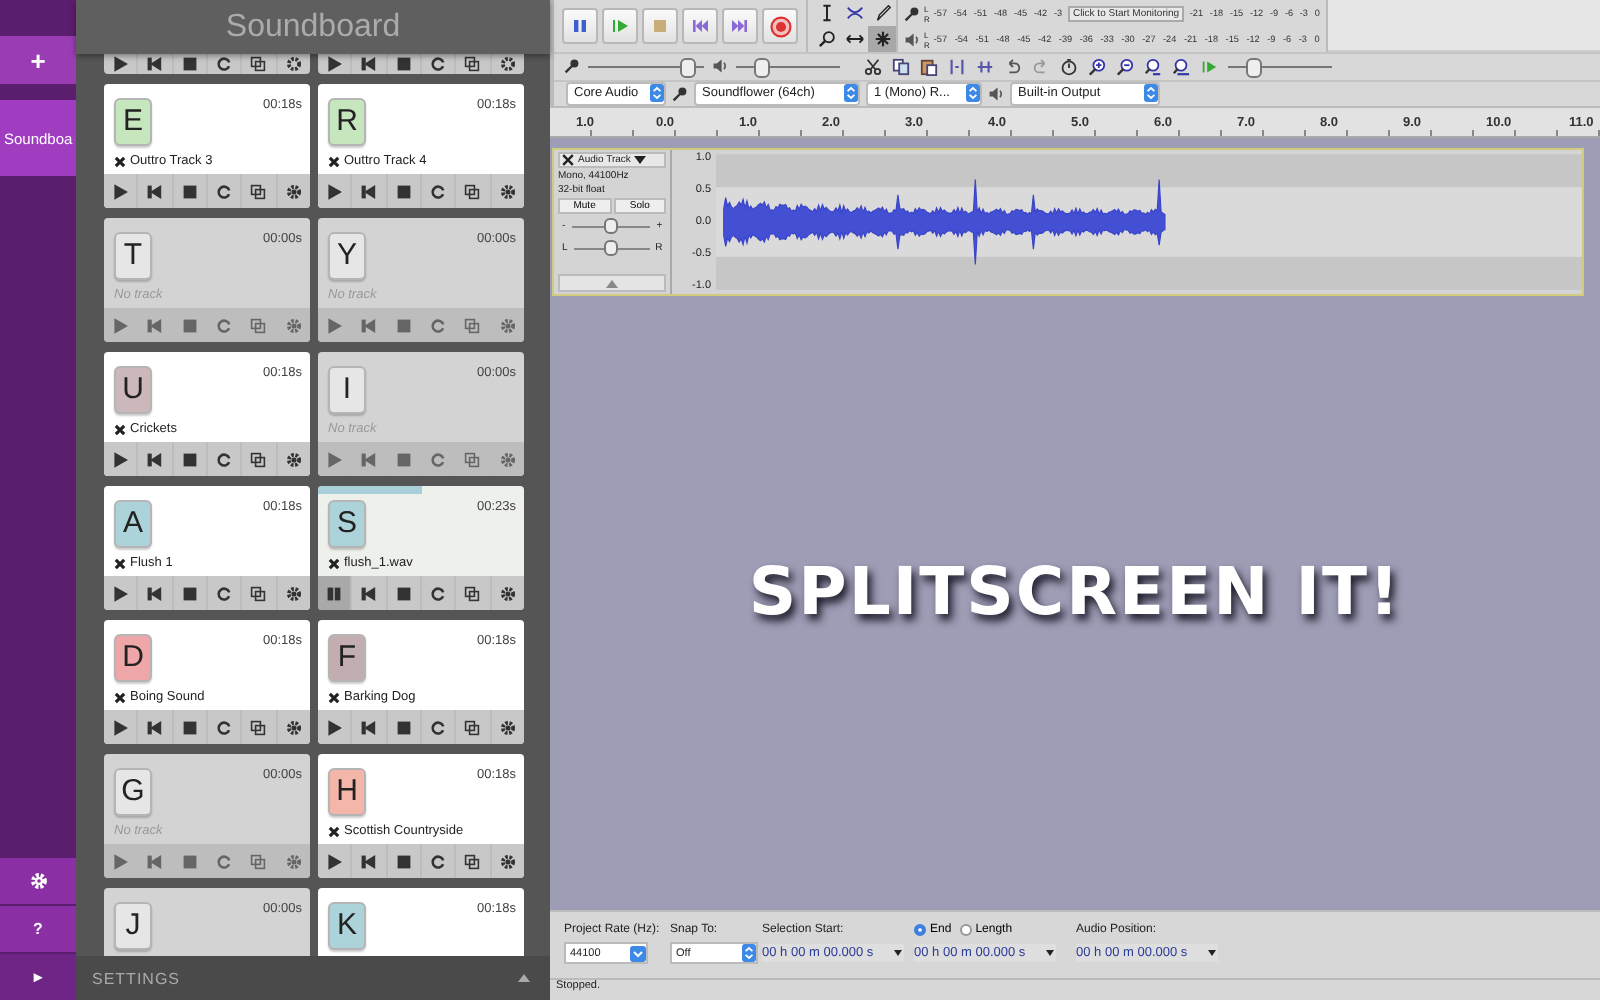 The height and width of the screenshot is (1000, 1600). Describe the element at coordinates (133, 658) in the screenshot. I see `key-label: D` at that location.